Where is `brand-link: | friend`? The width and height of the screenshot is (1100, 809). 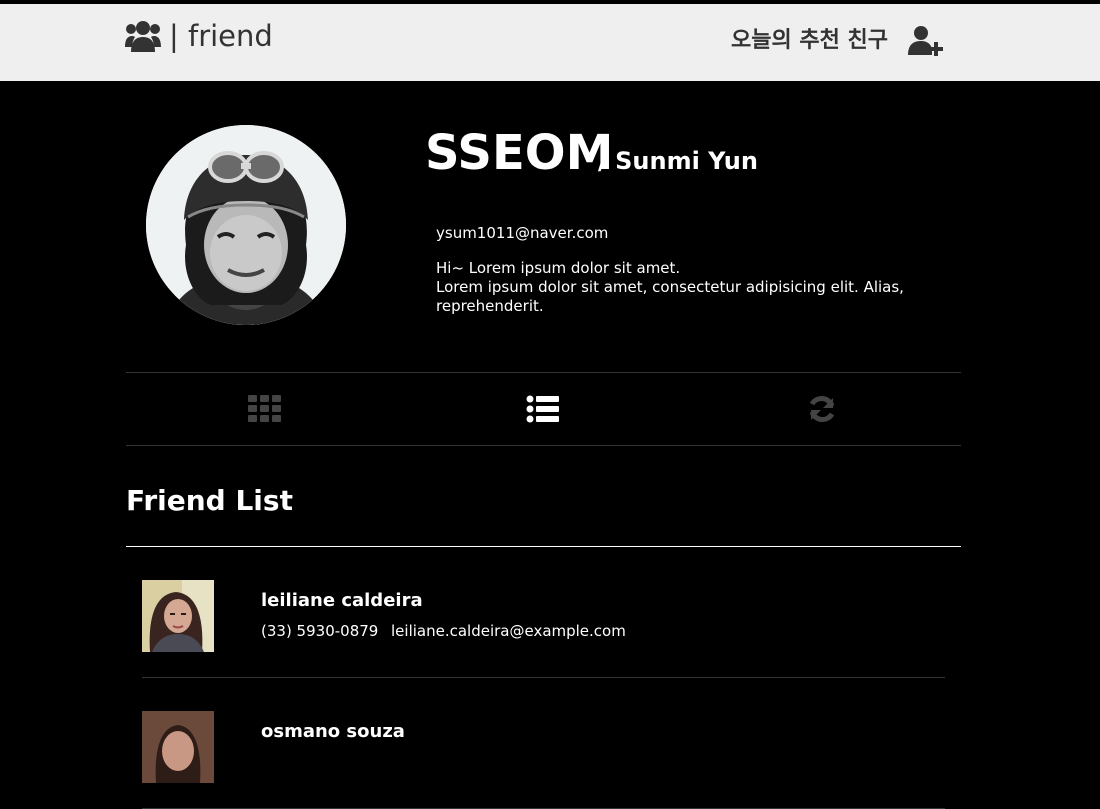
brand-link: | friend is located at coordinates (199, 36).